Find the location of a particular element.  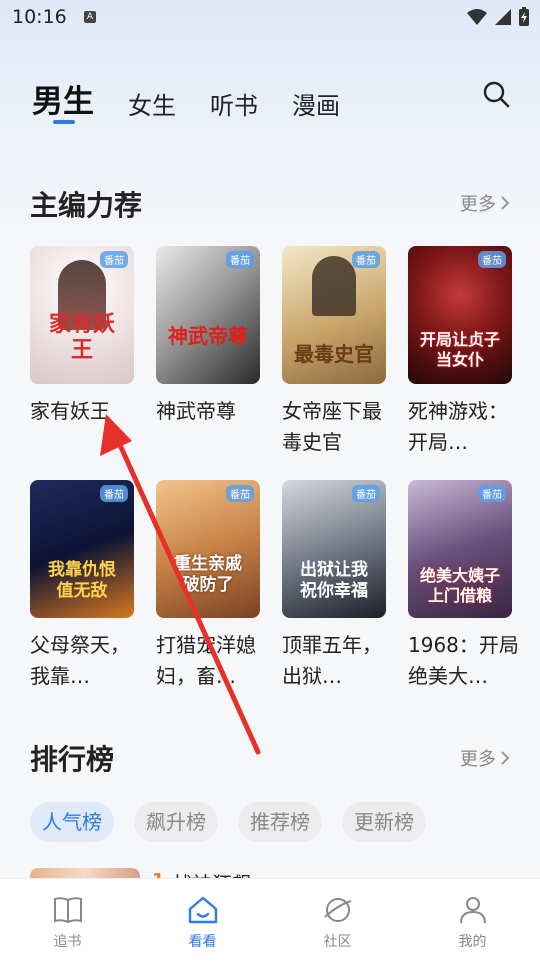

battery-icon is located at coordinates (524, 16).